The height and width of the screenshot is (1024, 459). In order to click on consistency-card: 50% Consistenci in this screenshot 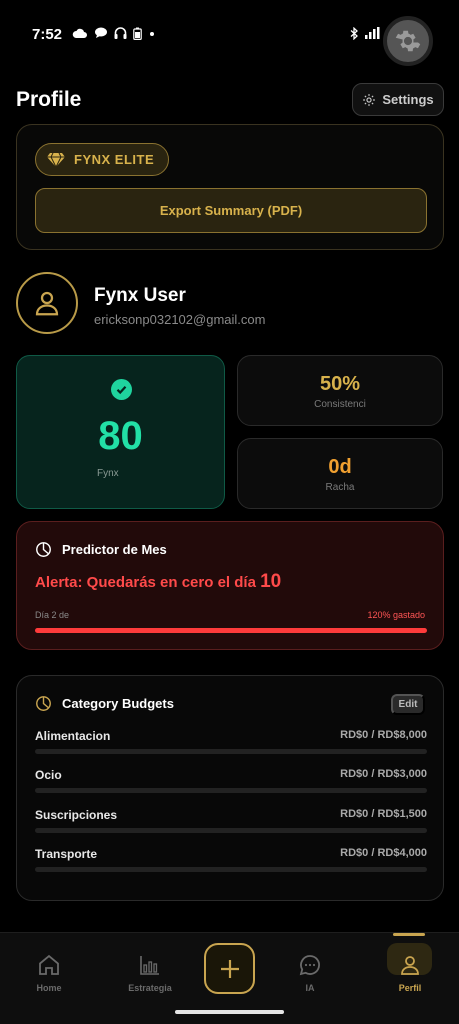, I will do `click(340, 390)`.